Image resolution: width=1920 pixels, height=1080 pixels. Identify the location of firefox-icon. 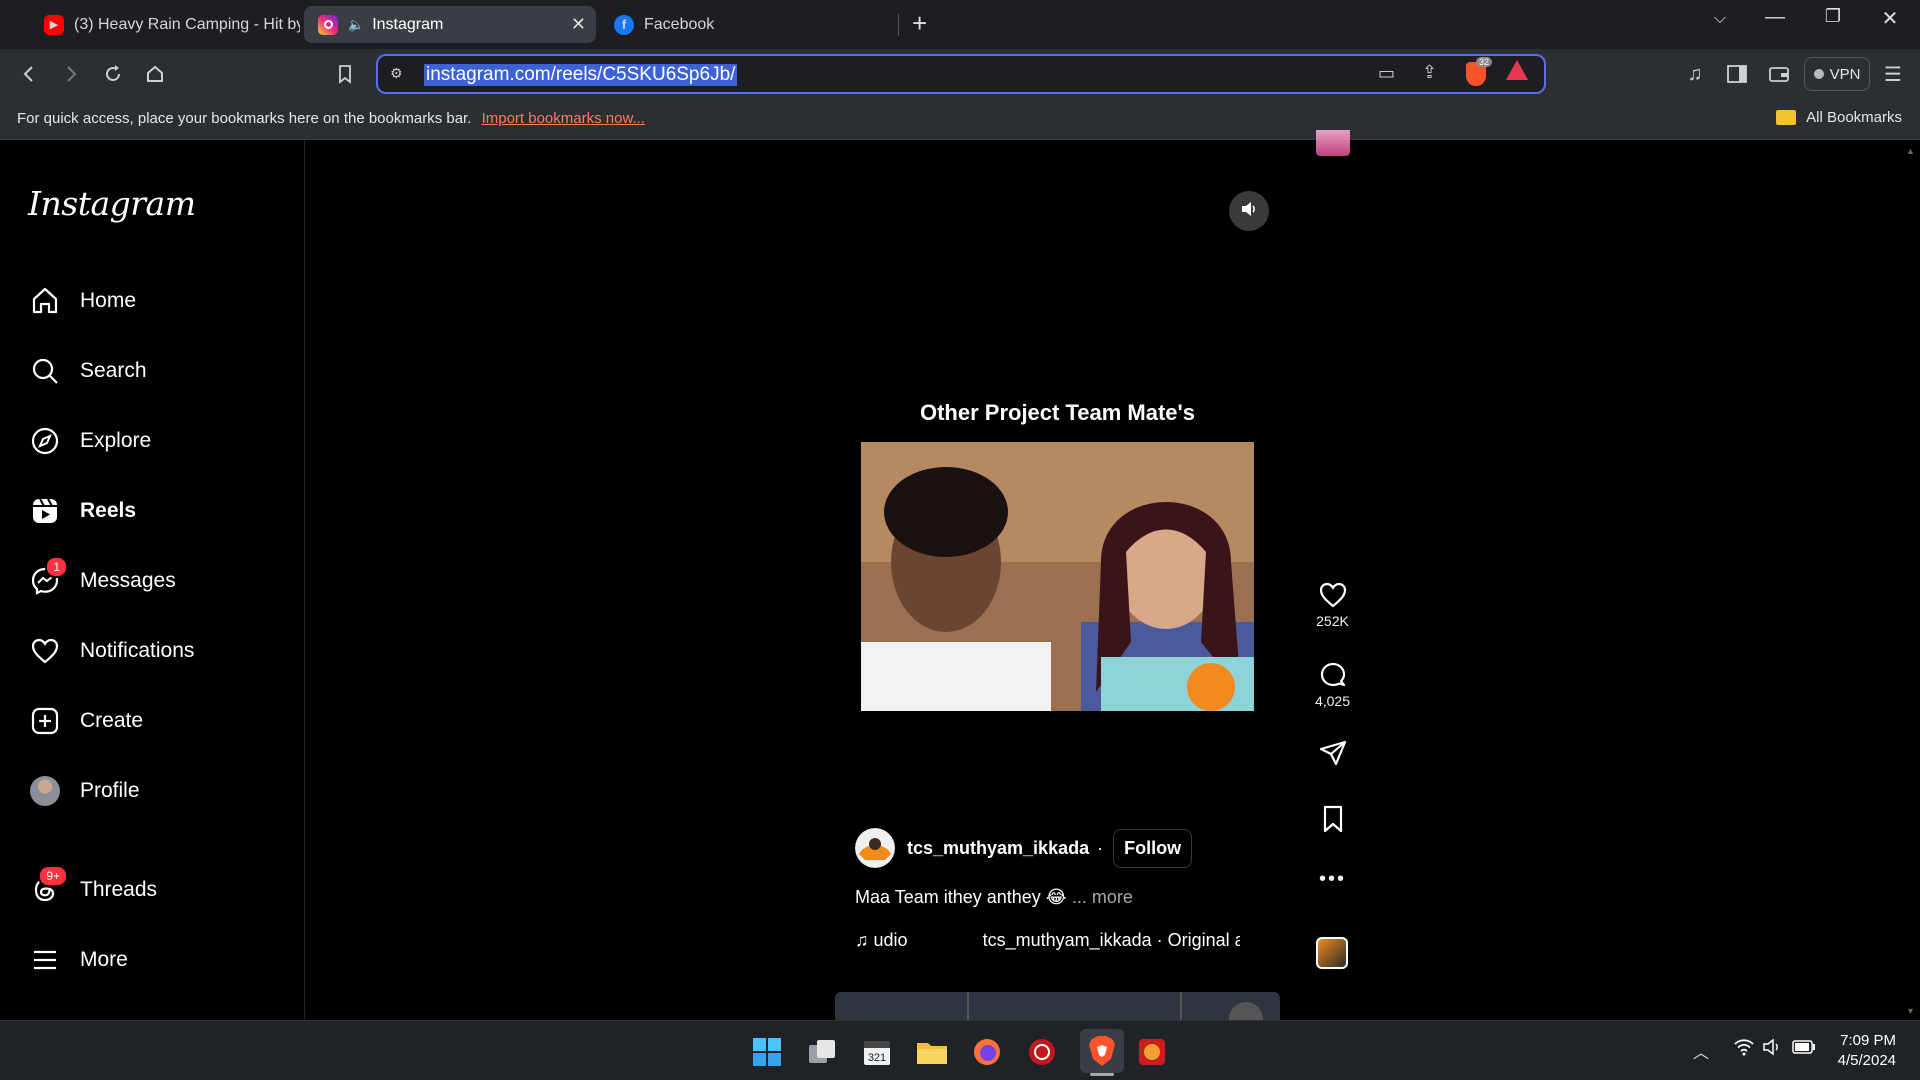
(987, 1052).